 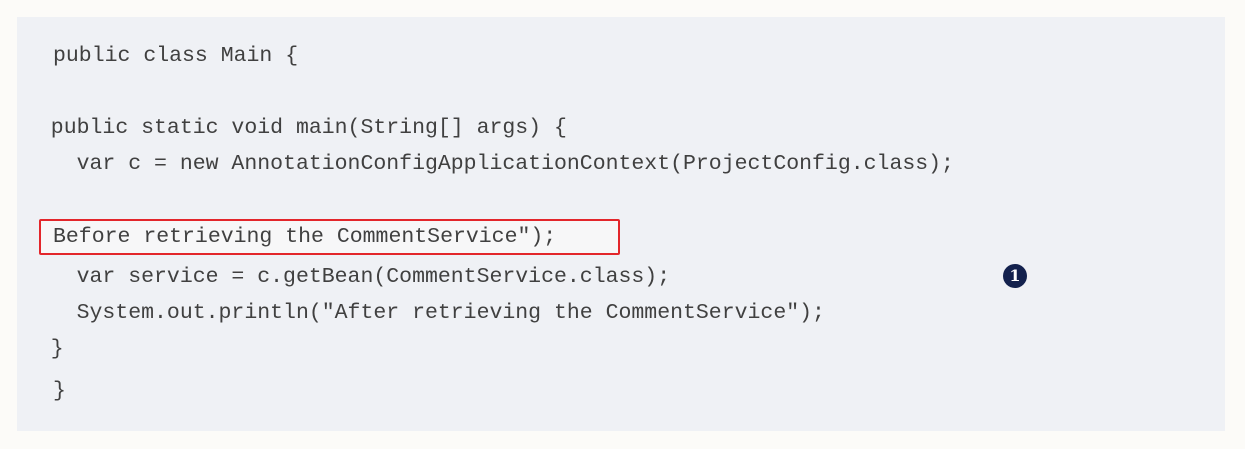 What do you see at coordinates (176, 56) in the screenshot?
I see `code-line-class-declaration: public class Main {` at bounding box center [176, 56].